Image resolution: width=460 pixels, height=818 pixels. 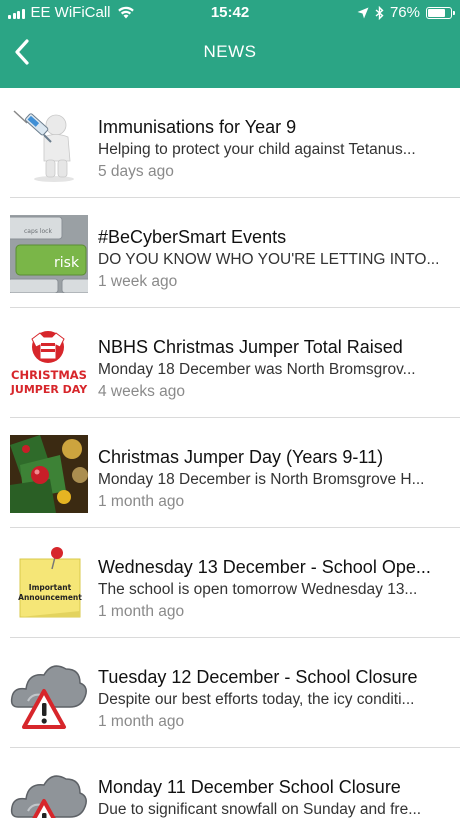 What do you see at coordinates (230, 12) in the screenshot?
I see `status-bar: EE WiFiCall 15:42 76%` at bounding box center [230, 12].